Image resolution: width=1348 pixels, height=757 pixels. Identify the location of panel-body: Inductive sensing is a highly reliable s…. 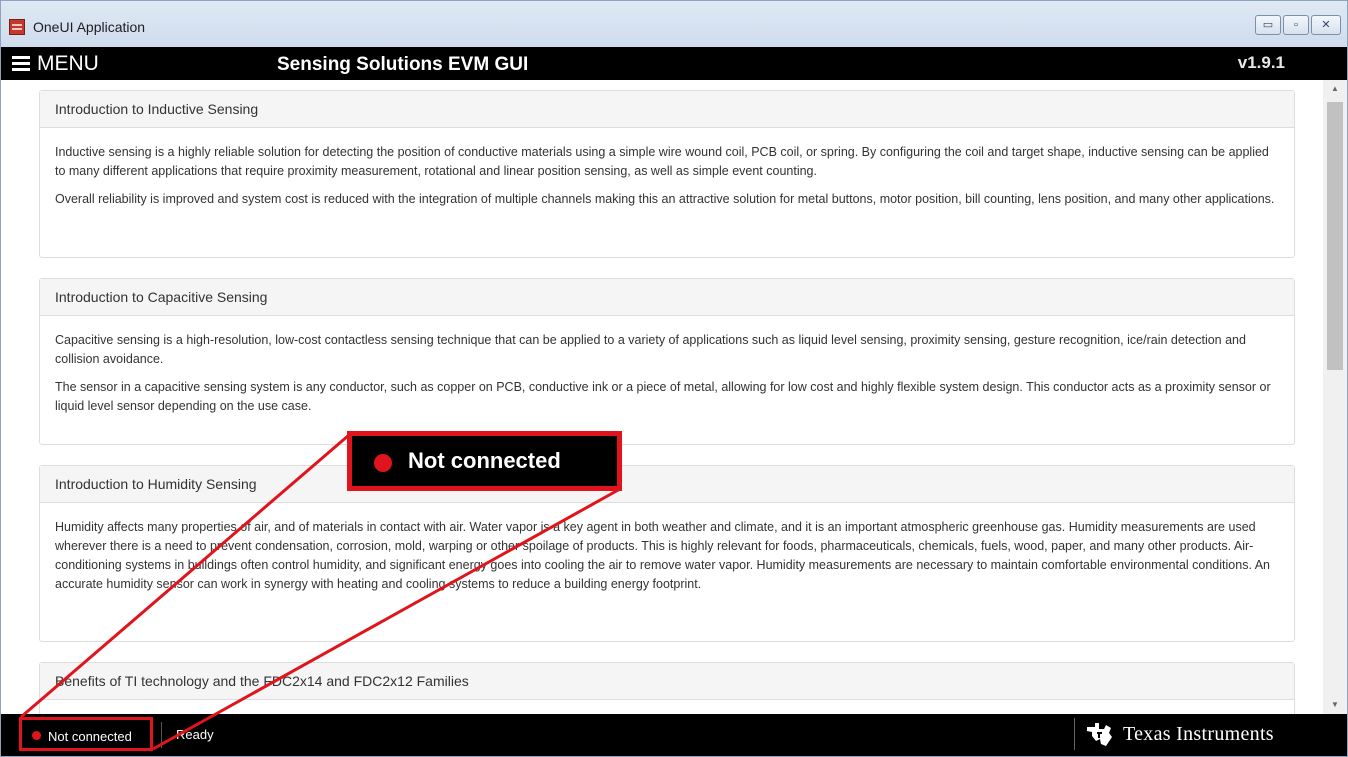
(667, 168).